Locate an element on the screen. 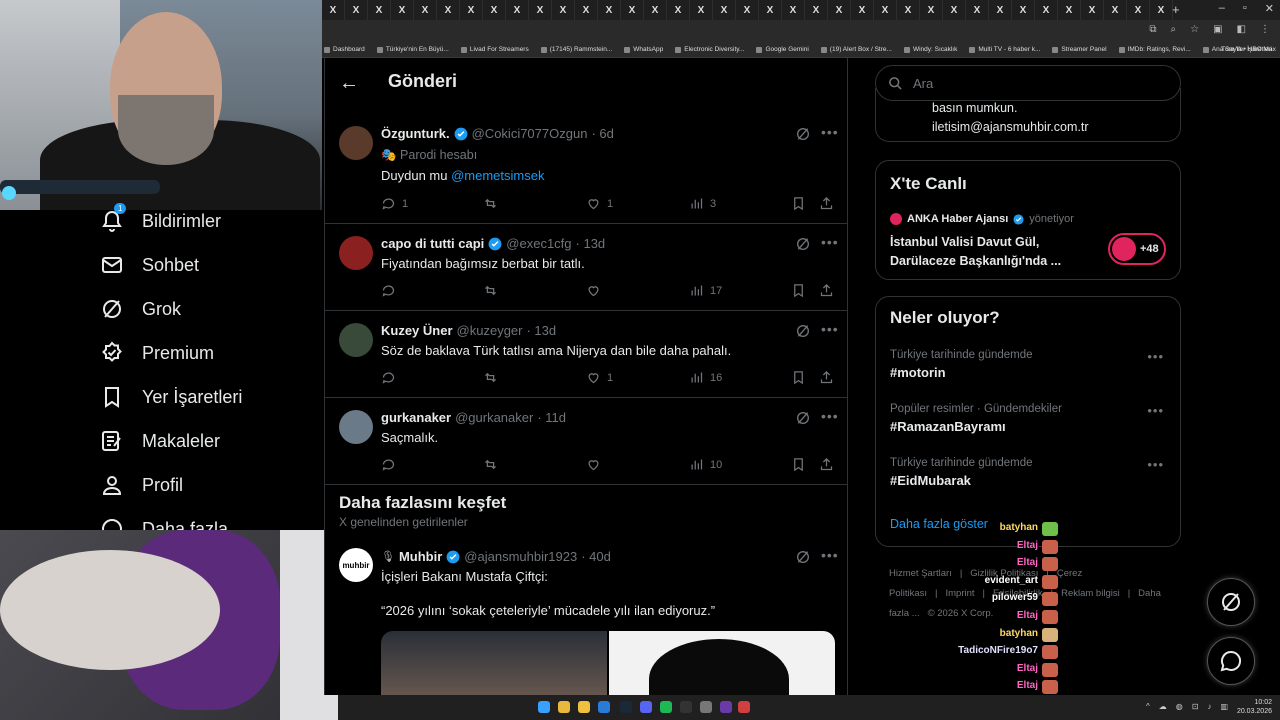 Image resolution: width=1280 pixels, height=720 pixels. author-name: Kuzey Üner is located at coordinates (417, 330).